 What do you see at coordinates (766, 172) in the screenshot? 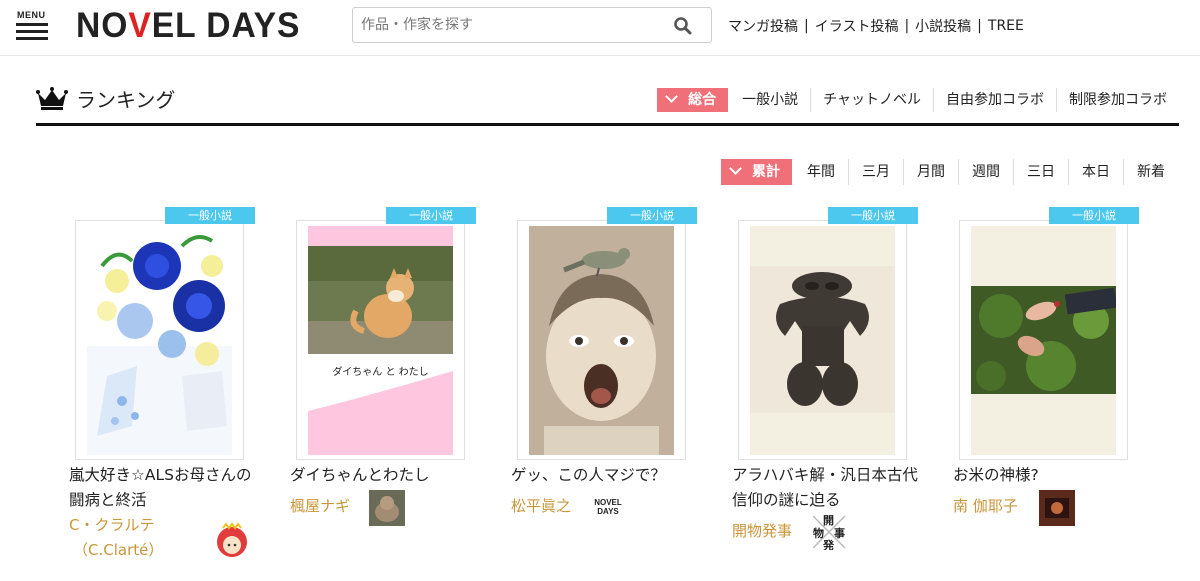
I see `tab-label: 累計` at bounding box center [766, 172].